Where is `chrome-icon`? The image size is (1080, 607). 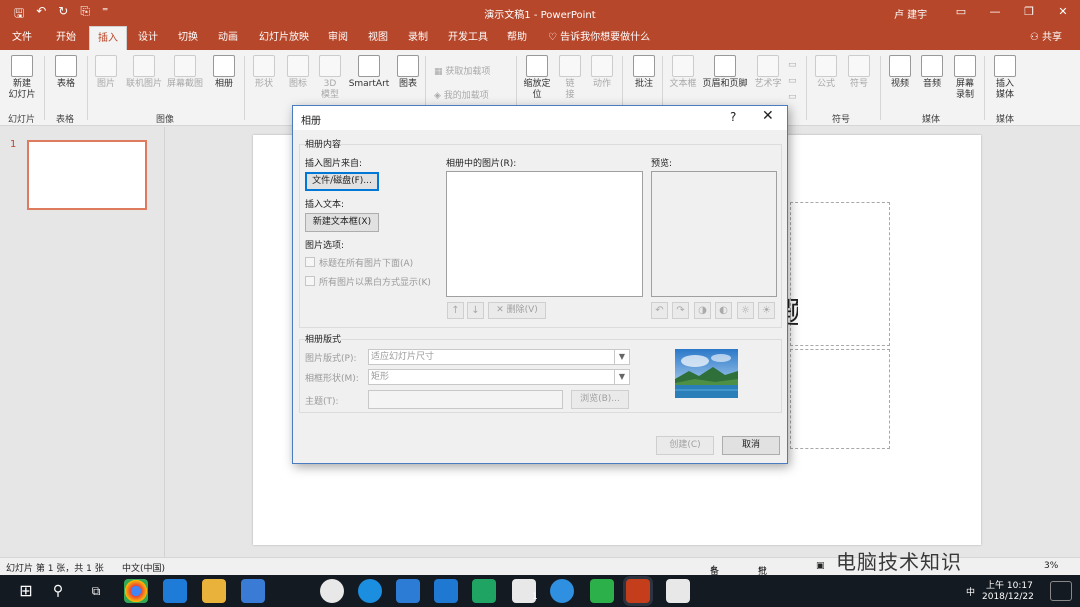 chrome-icon is located at coordinates (136, 591).